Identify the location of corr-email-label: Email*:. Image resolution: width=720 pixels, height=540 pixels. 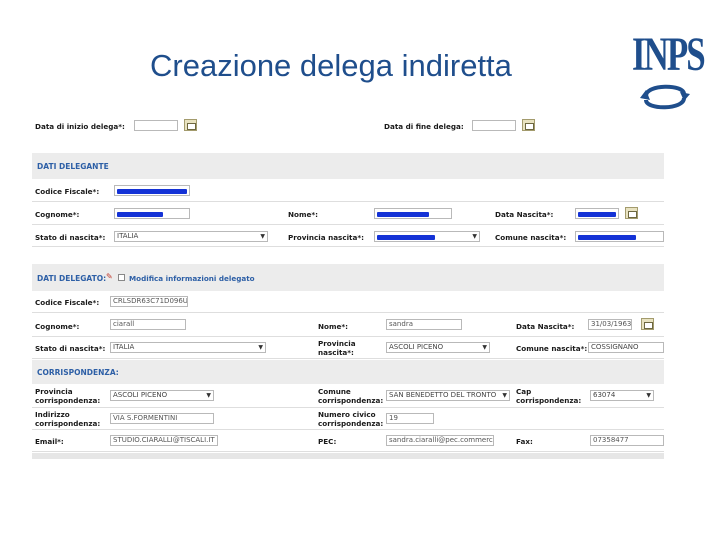
(49, 441).